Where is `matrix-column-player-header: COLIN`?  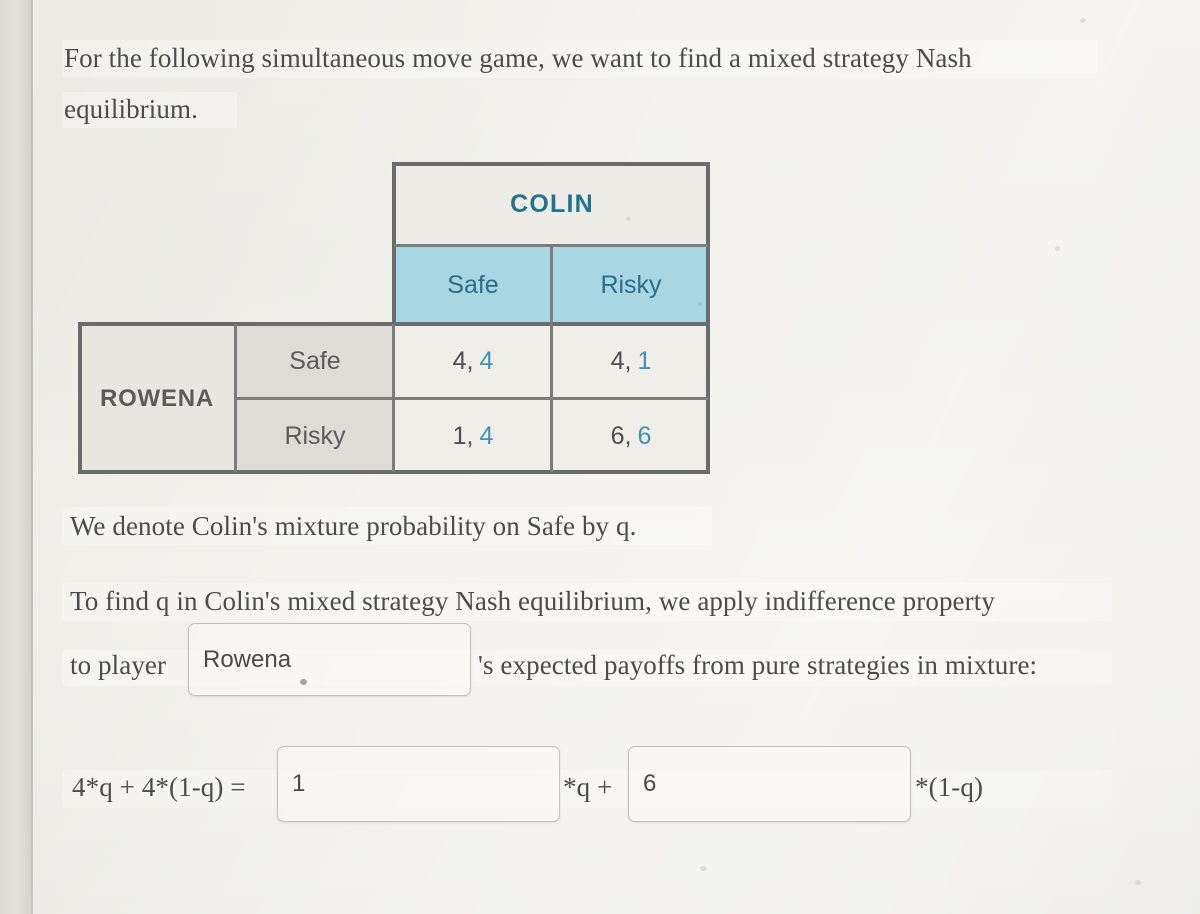
matrix-column-player-header: COLIN is located at coordinates (552, 204).